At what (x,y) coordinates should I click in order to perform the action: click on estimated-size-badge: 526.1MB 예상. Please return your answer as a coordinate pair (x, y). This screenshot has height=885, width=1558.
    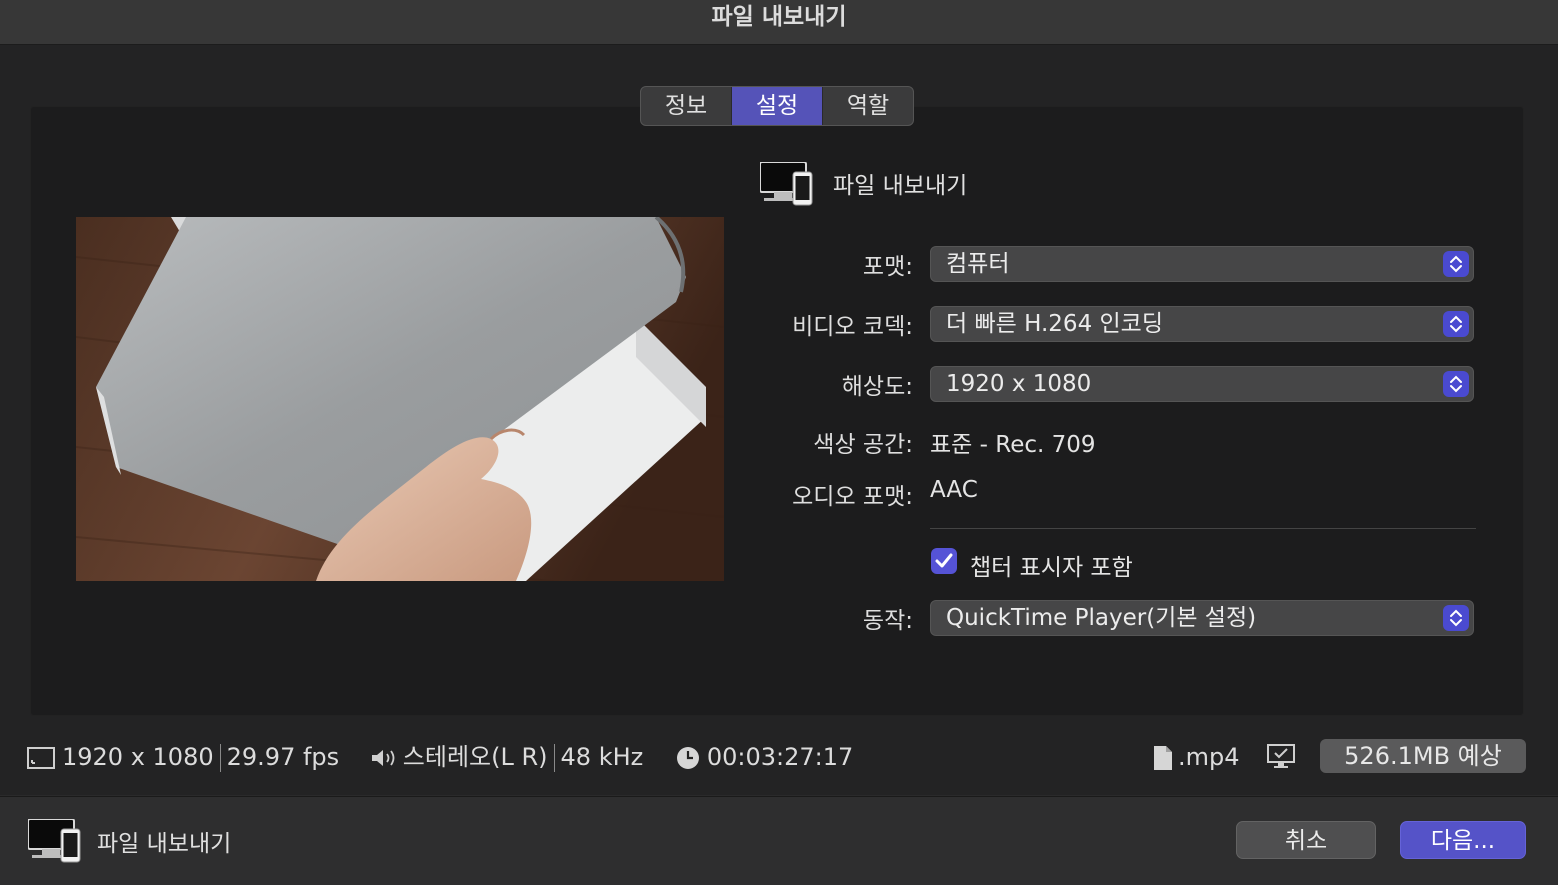
    Looking at the image, I should click on (1423, 756).